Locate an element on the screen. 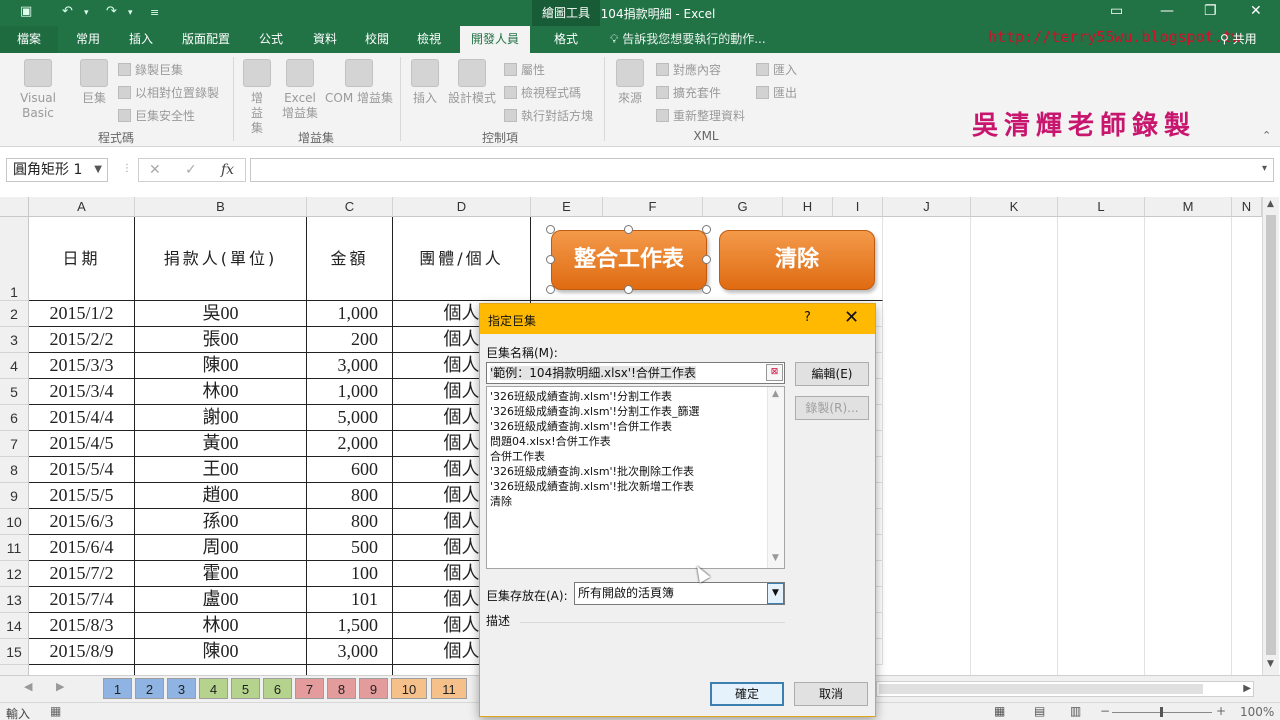 The width and height of the screenshot is (1280, 720). formula-input is located at coordinates (762, 170).